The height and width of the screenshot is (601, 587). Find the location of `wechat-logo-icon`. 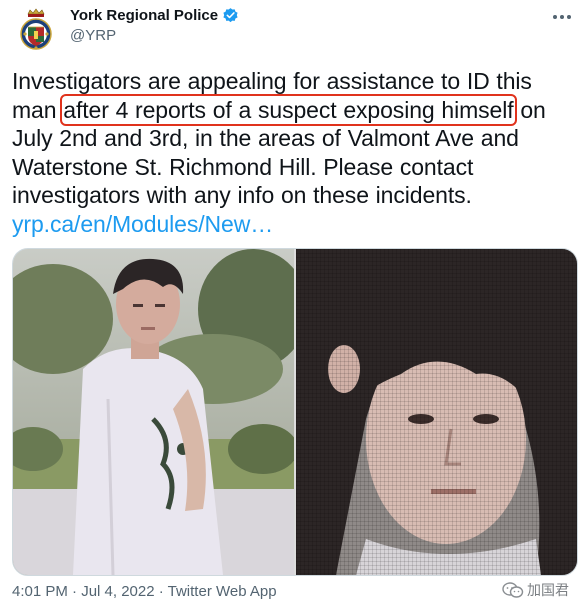

wechat-logo-icon is located at coordinates (513, 590).